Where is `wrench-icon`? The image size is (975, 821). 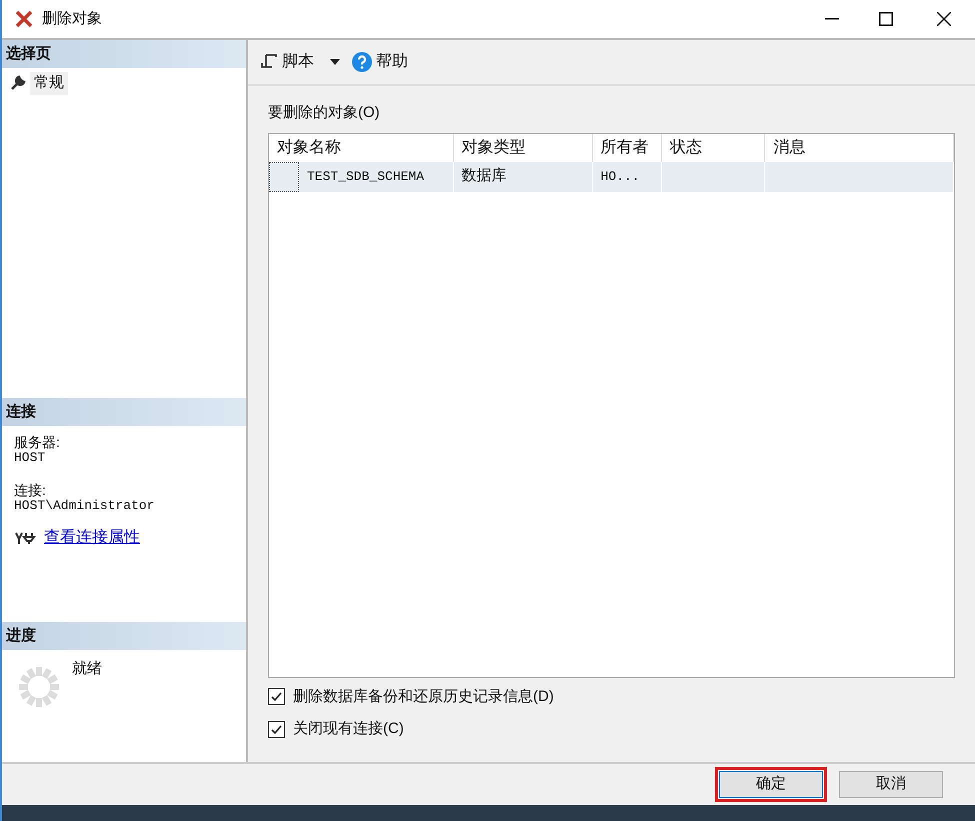 wrench-icon is located at coordinates (18, 83).